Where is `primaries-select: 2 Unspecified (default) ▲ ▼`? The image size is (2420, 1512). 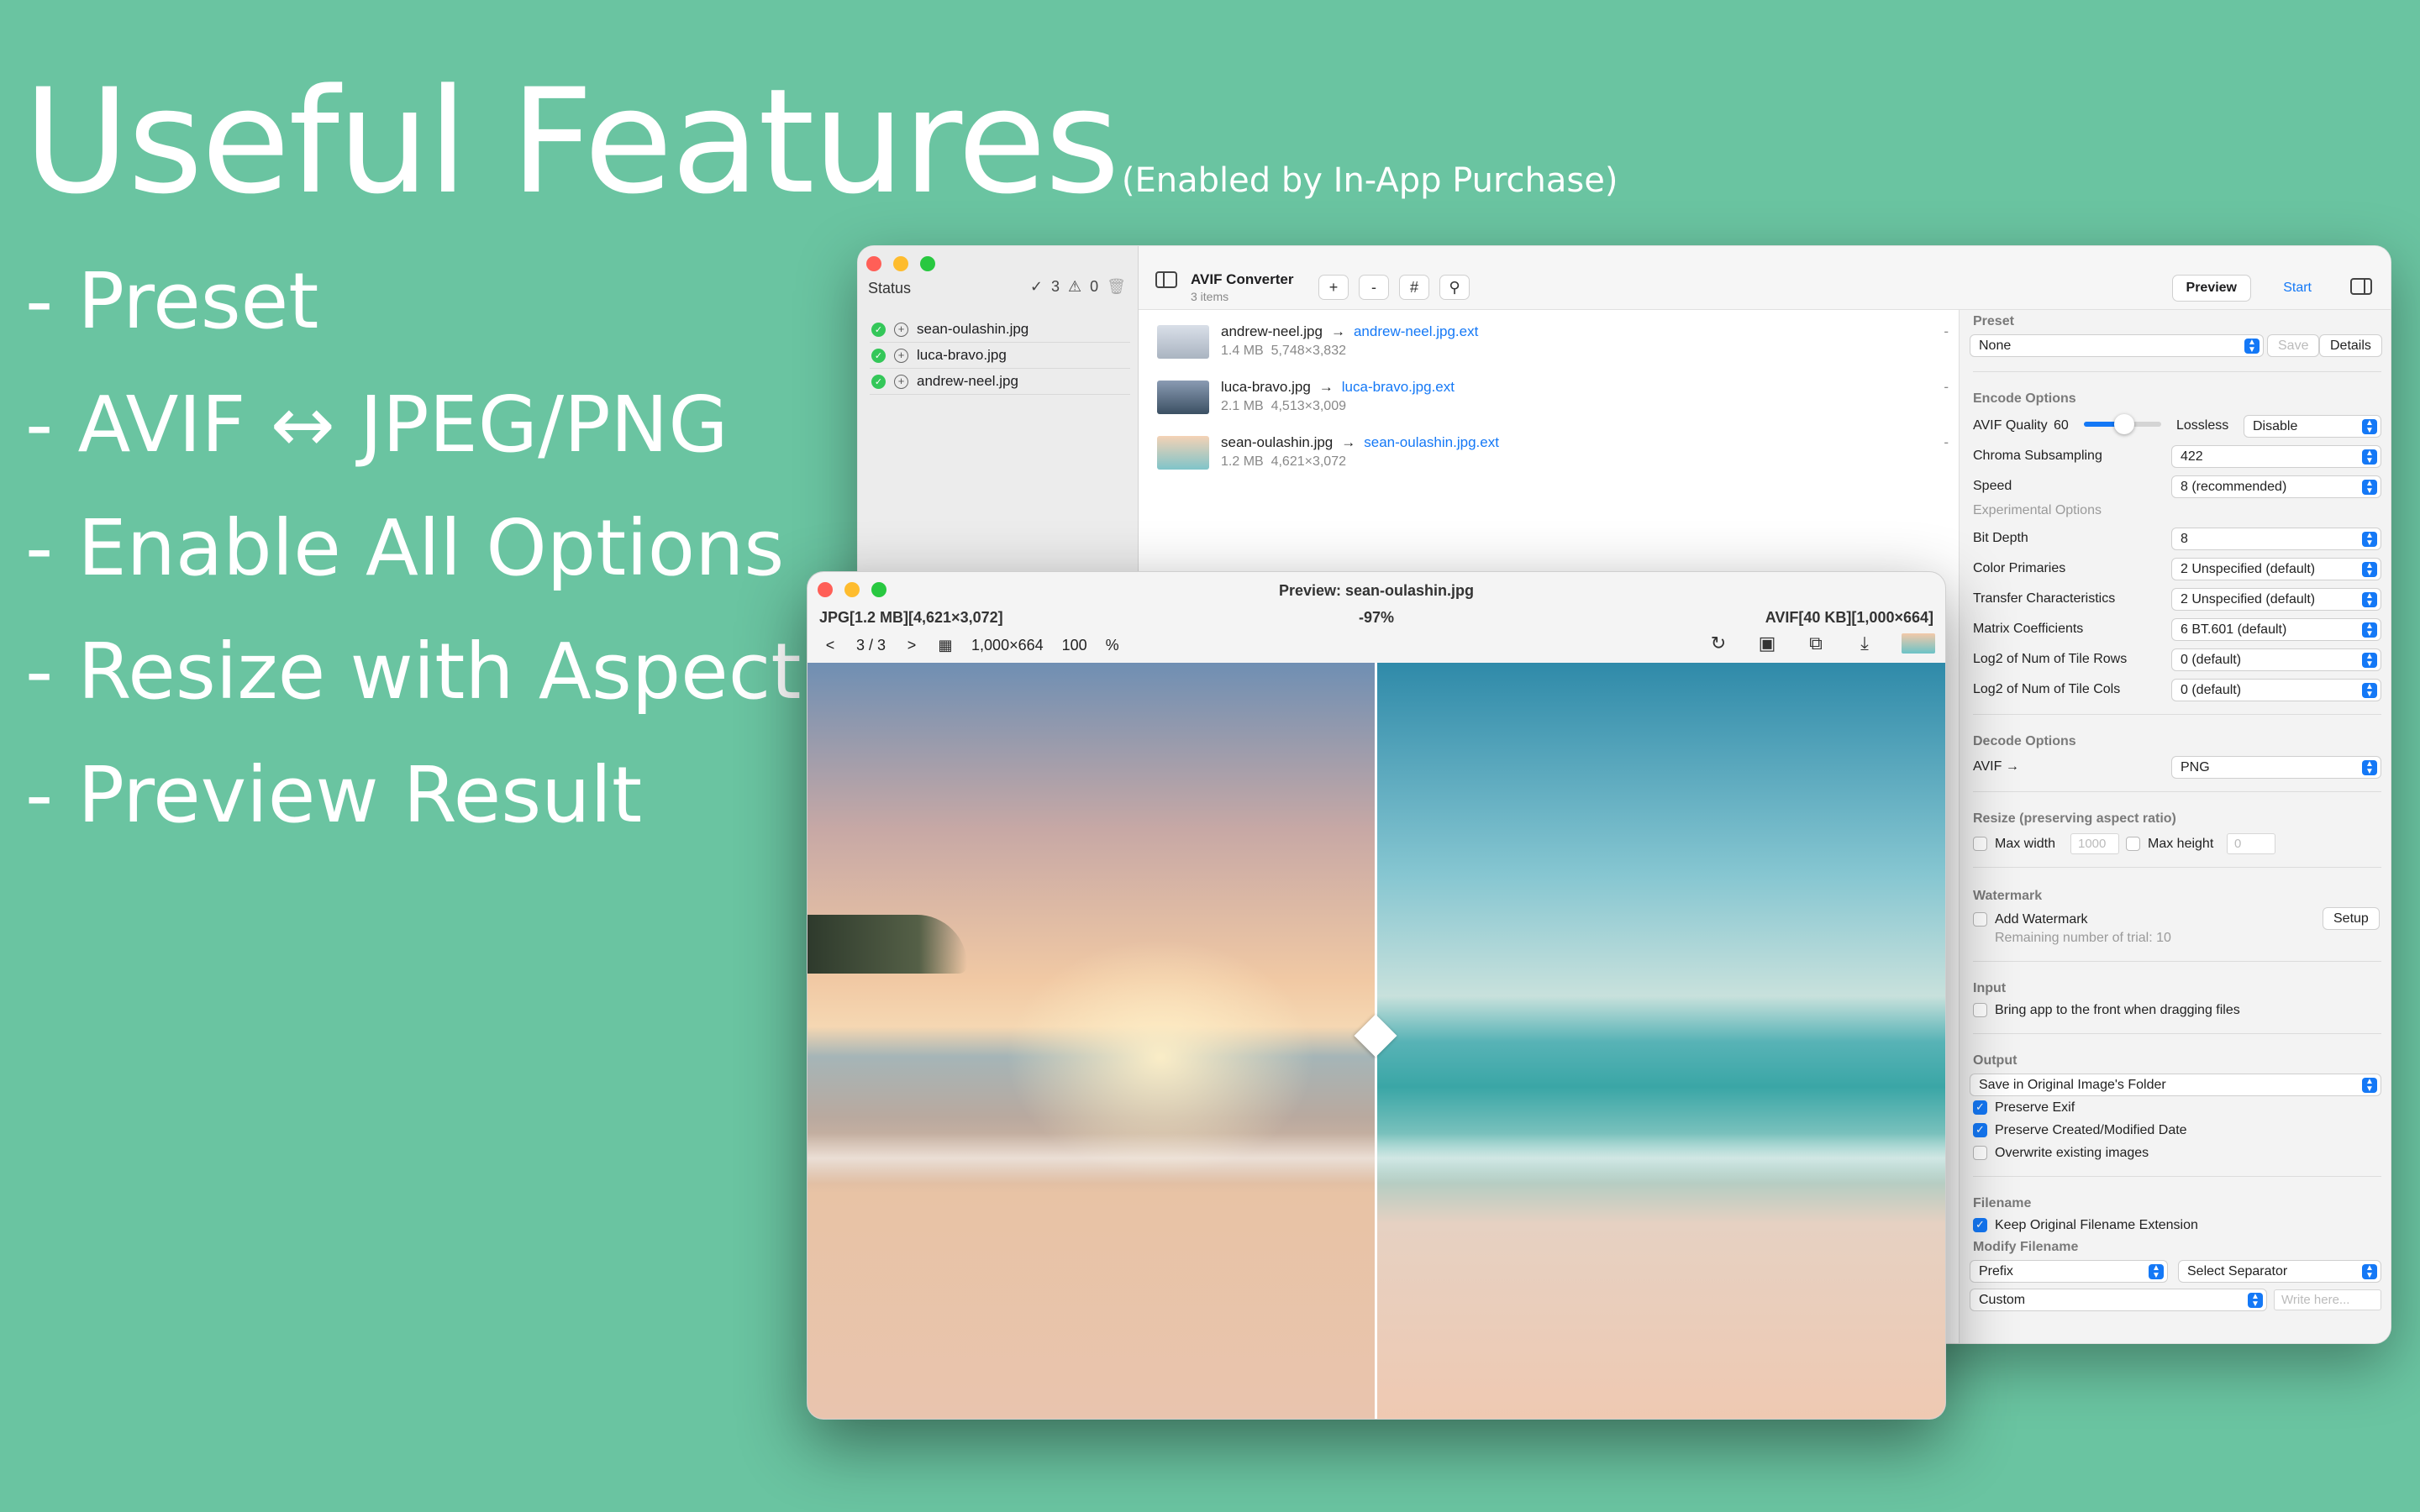
primaries-select: 2 Unspecified (default) ▲ ▼ is located at coordinates (2276, 569).